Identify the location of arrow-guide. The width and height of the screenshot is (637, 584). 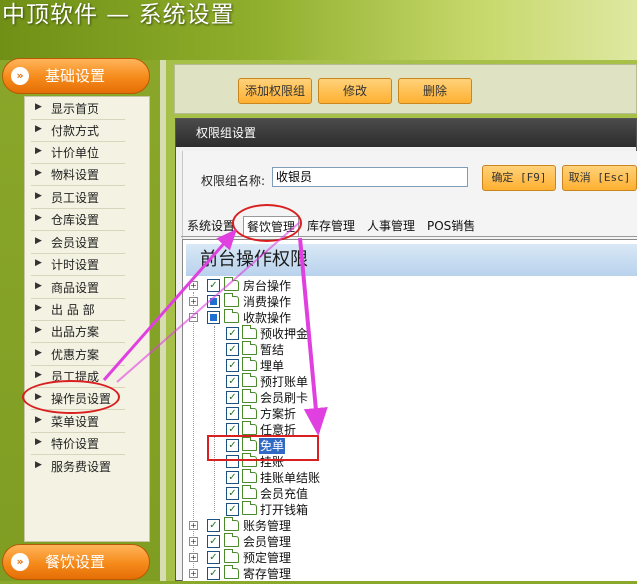
(208, 302).